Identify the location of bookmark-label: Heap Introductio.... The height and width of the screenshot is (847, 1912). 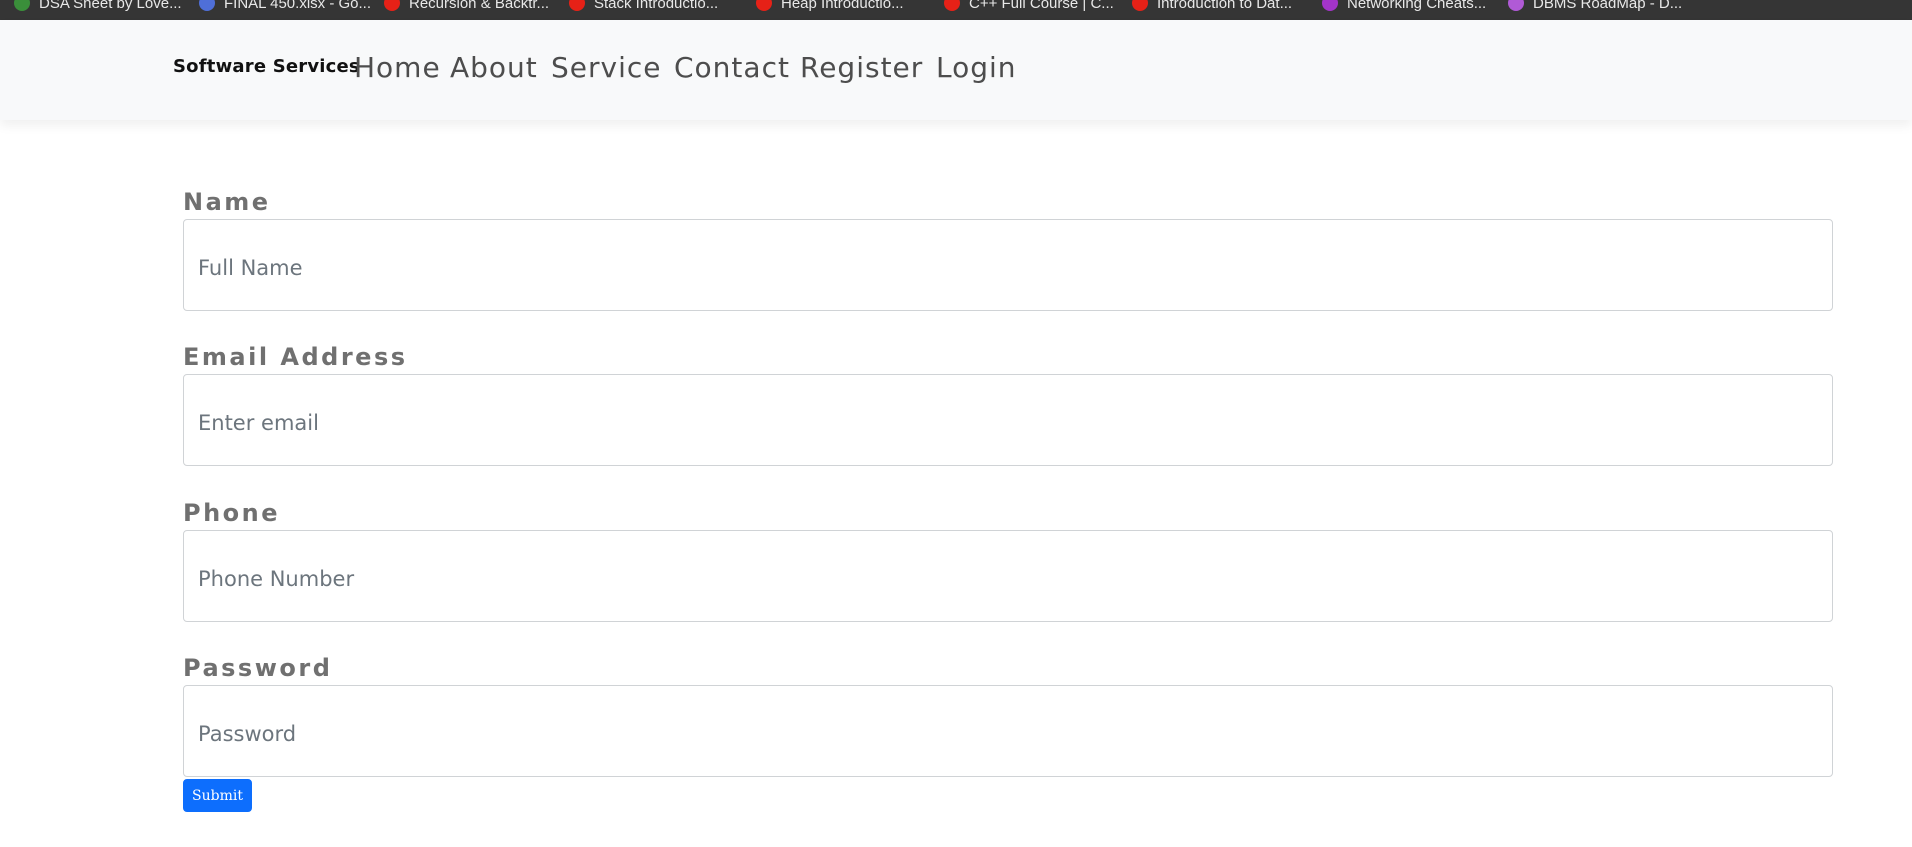
(842, 6).